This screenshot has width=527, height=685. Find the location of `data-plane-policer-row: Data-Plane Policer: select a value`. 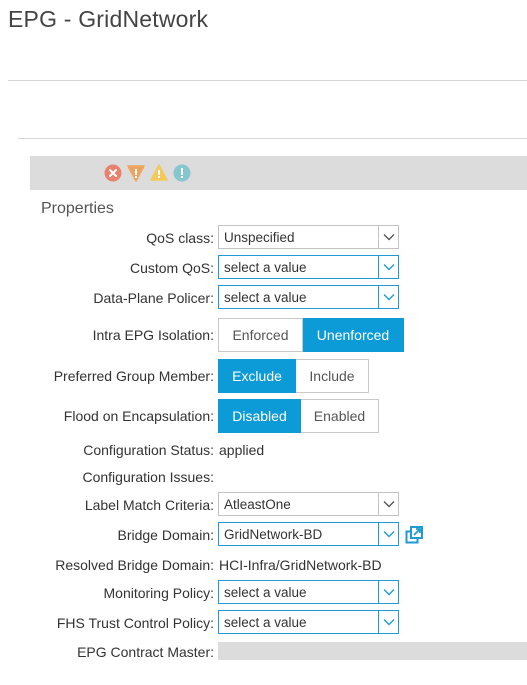

data-plane-policer-row: Data-Plane Policer: select a value is located at coordinates (263, 298).